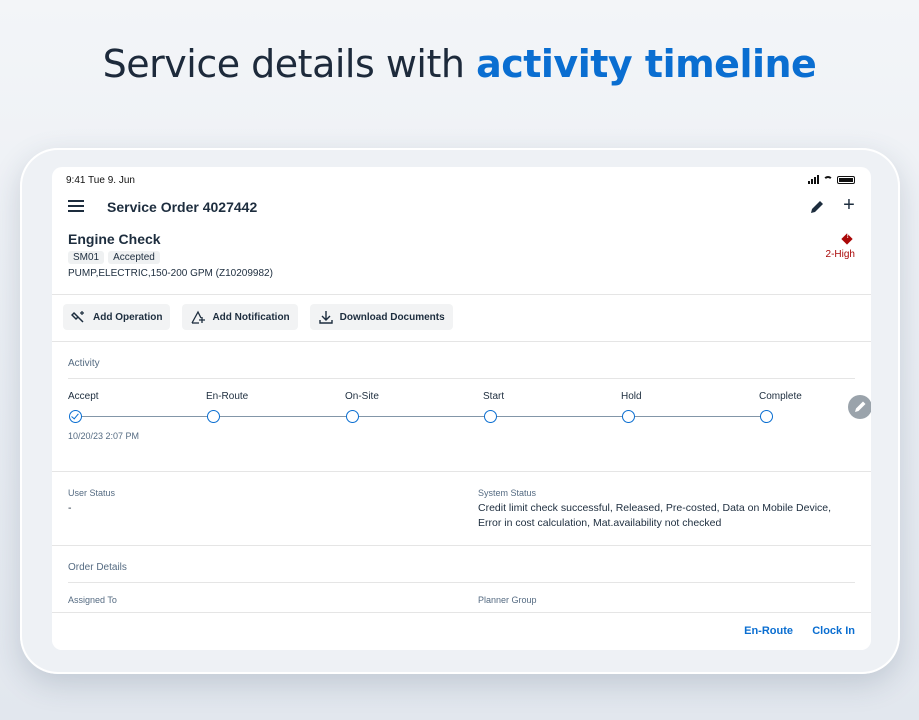 The width and height of the screenshot is (919, 720). Describe the element at coordinates (631, 396) in the screenshot. I see `step-label: Hold` at that location.